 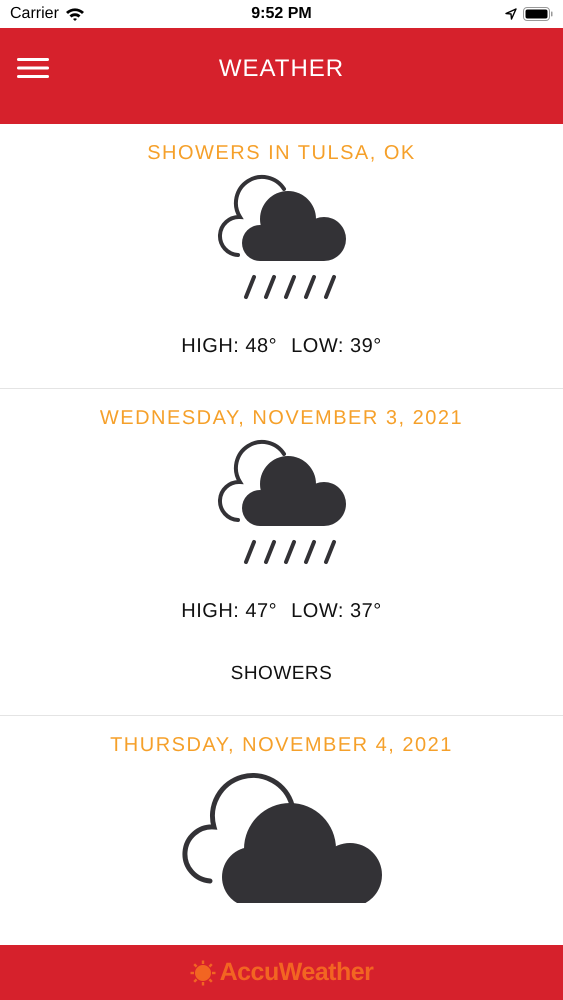 I want to click on carrier-label: Carrier, so click(x=34, y=14).